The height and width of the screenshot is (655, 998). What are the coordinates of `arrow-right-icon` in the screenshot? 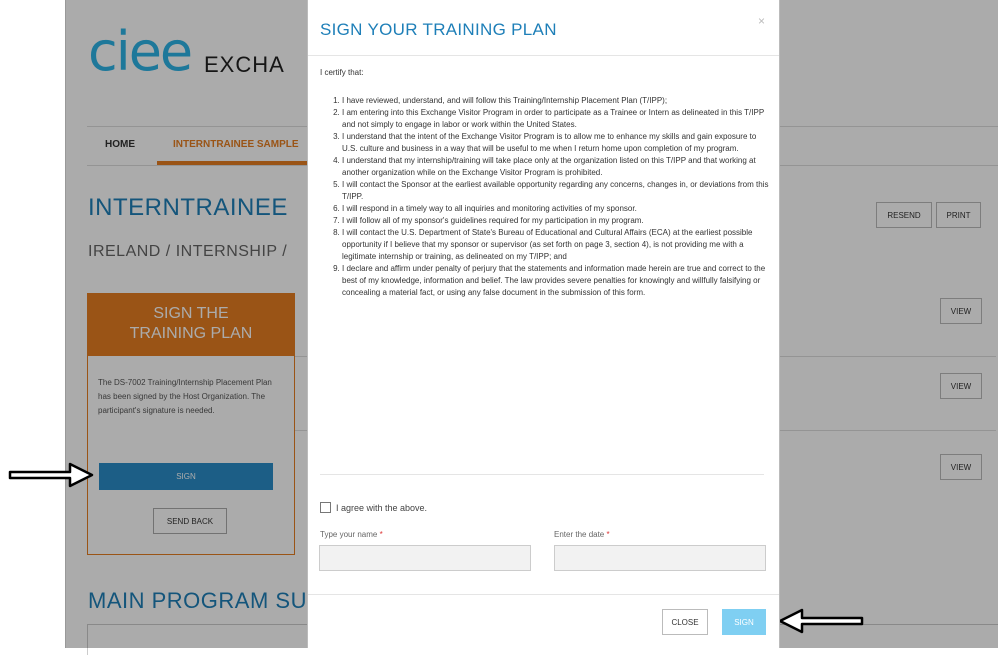 It's located at (51, 475).